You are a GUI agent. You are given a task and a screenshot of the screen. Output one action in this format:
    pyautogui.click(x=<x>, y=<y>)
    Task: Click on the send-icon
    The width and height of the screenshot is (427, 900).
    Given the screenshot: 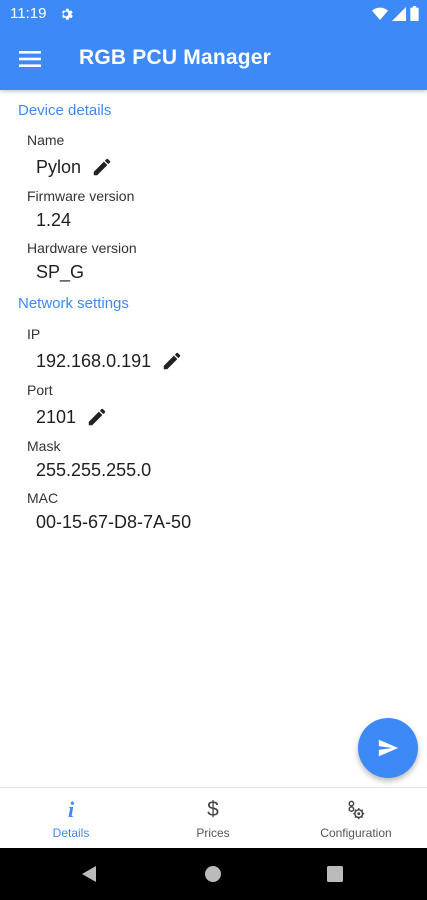 What is the action you would take?
    pyautogui.click(x=388, y=748)
    